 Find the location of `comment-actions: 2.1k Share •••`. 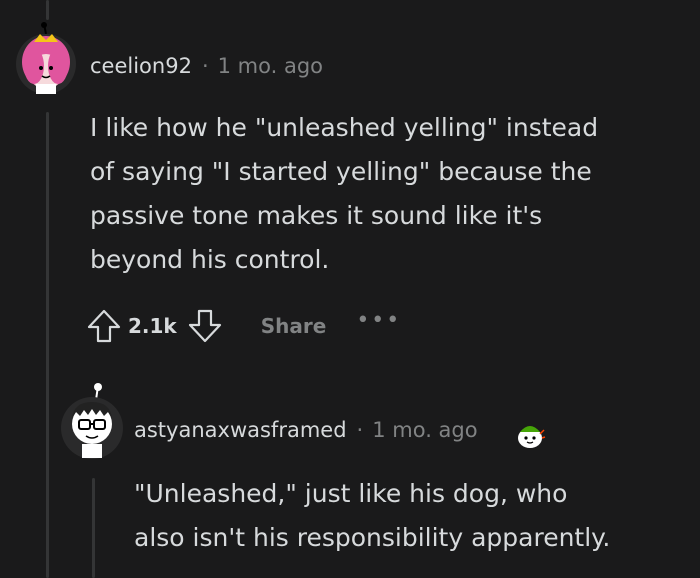

comment-actions: 2.1k Share ••• is located at coordinates (242, 326).